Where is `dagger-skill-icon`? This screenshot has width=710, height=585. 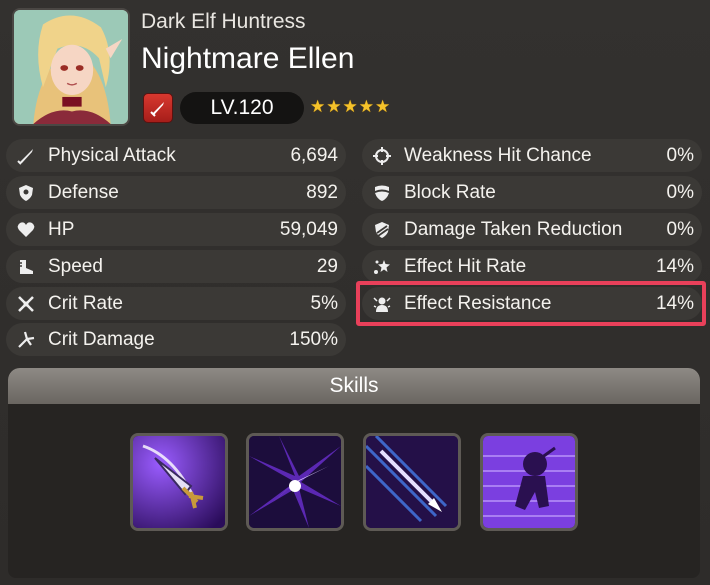 dagger-skill-icon is located at coordinates (179, 482).